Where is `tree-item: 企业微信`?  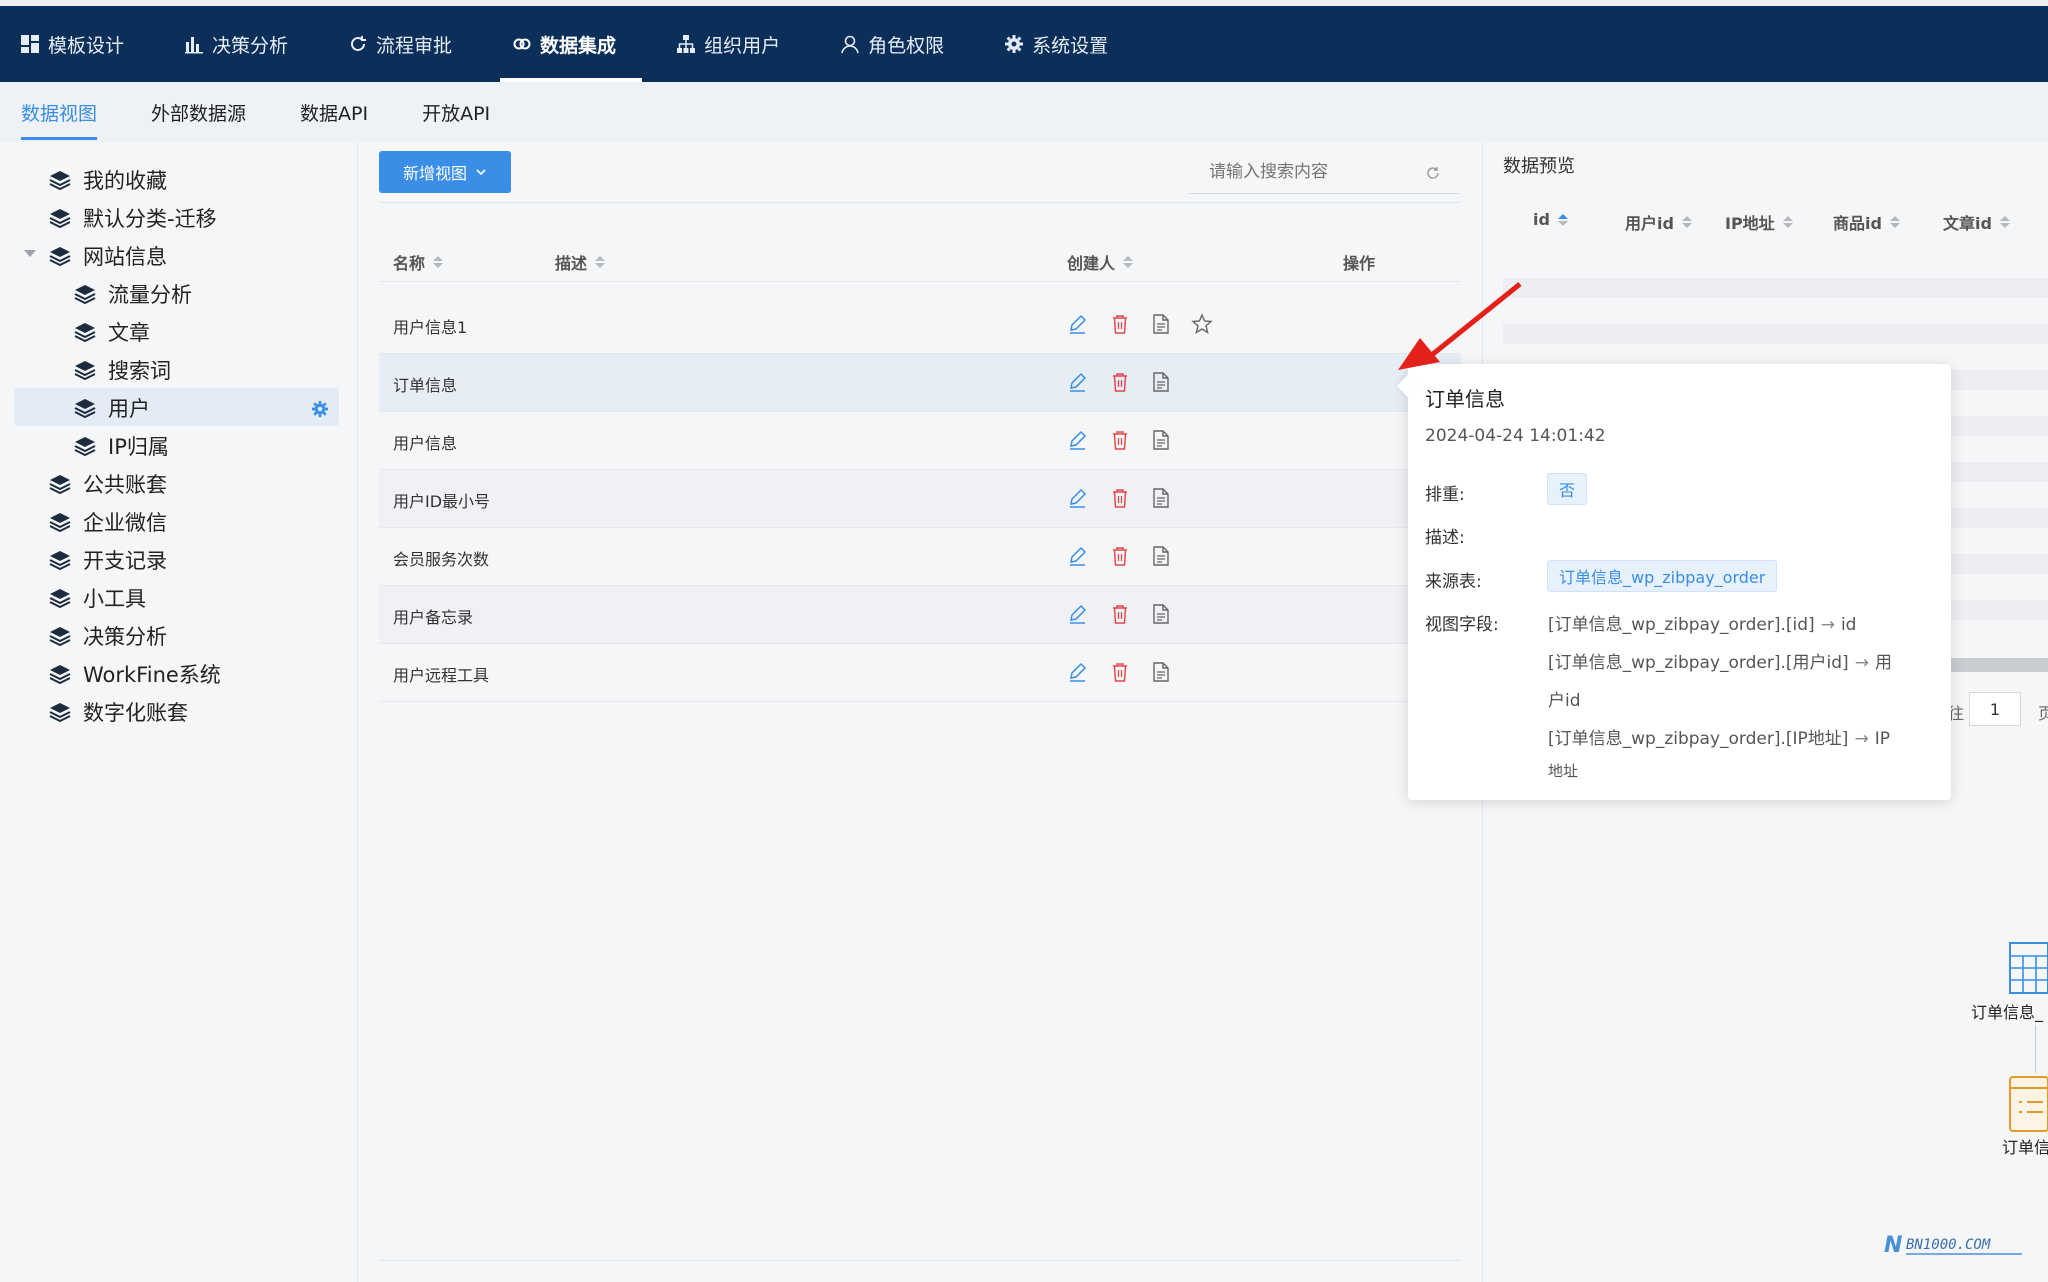 tree-item: 企业微信 is located at coordinates (108, 522).